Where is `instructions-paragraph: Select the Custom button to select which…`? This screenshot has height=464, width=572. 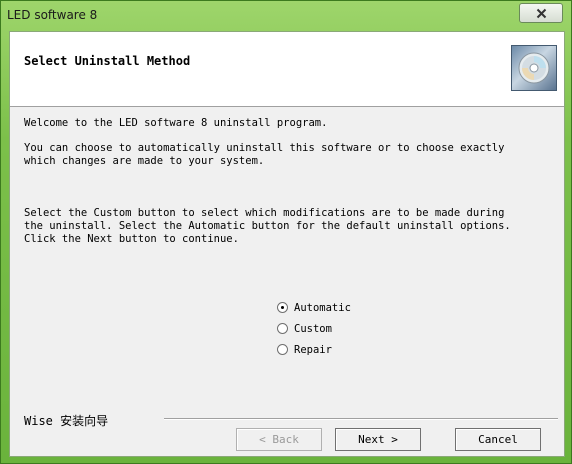 instructions-paragraph: Select the Custom button to select which… is located at coordinates (267, 226).